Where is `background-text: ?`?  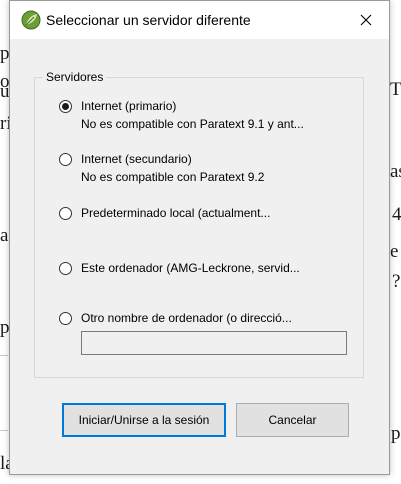 background-text: ? is located at coordinates (396, 281).